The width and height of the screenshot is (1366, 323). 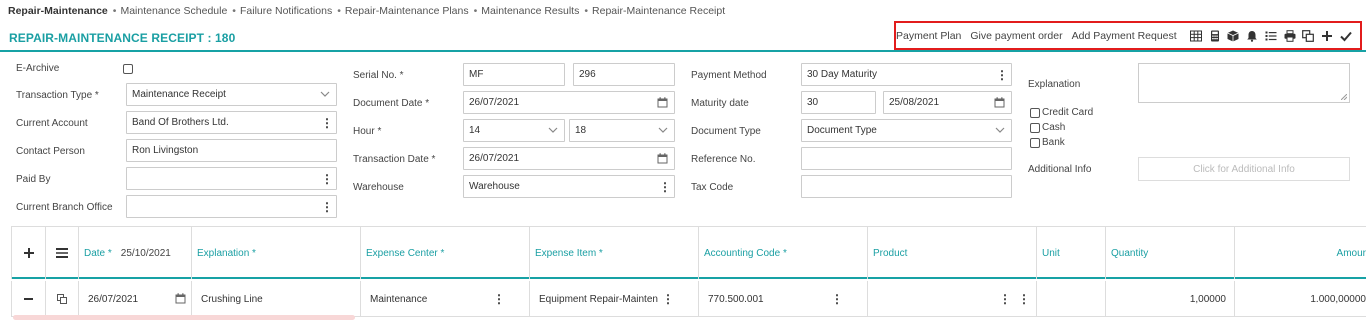 I want to click on breadcrumb-root: Repair-Maintenance, so click(x=58, y=11).